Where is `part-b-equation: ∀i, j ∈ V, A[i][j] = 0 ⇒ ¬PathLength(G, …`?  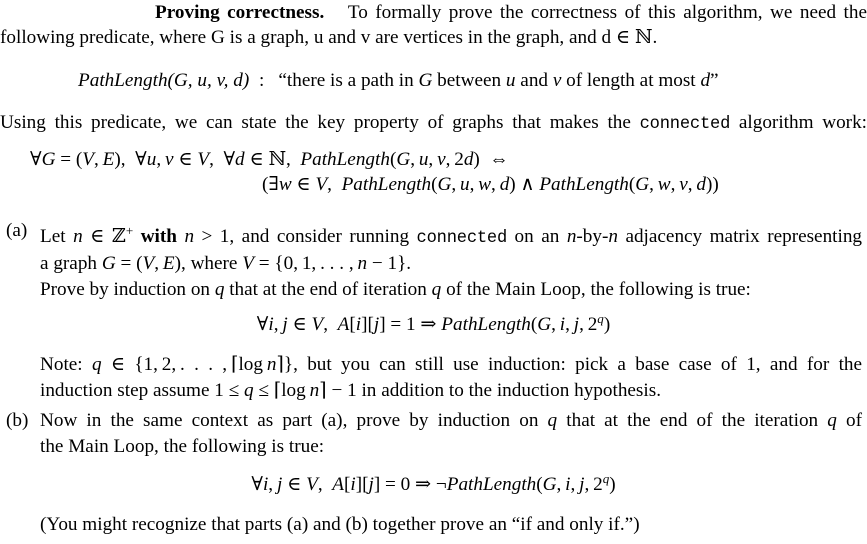
part-b-equation: ∀i, j ∈ V, A[i][j] = 0 ⇒ ¬PathLength(G, … is located at coordinates (433, 482).